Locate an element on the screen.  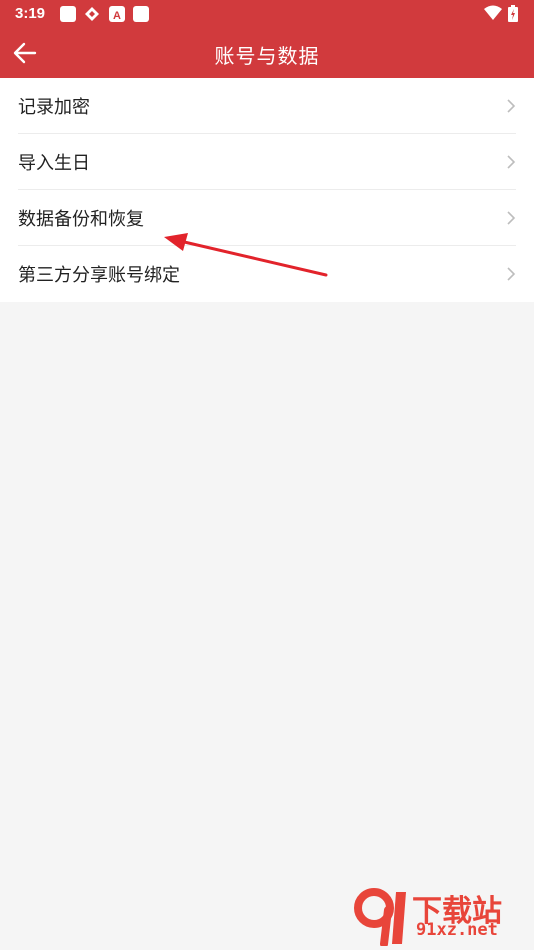
page-title: 账号与数据 is located at coordinates (267, 56).